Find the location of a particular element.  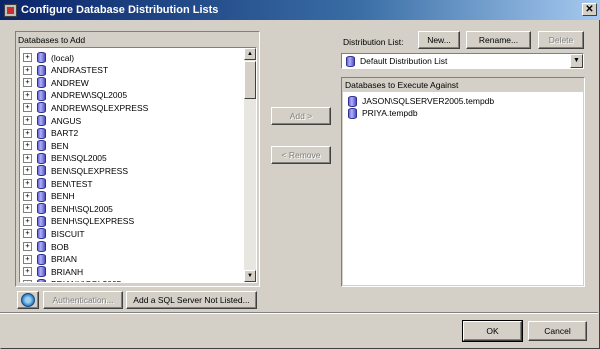

databases-to-add-header: Databases to Add is located at coordinates (52, 40).